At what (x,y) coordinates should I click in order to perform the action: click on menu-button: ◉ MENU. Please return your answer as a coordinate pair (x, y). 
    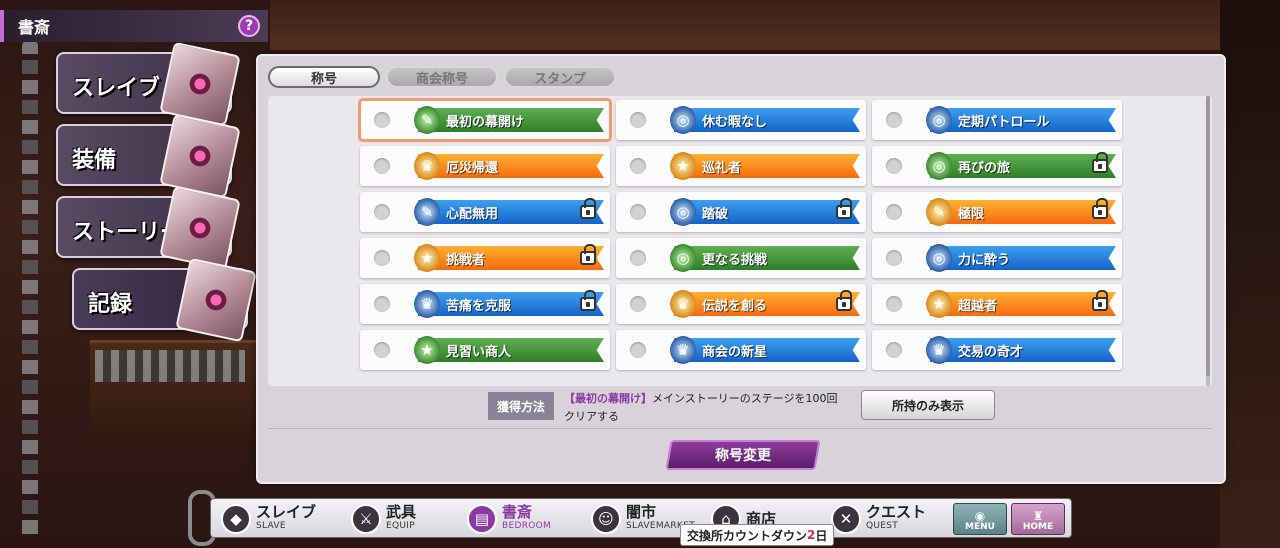
    Looking at the image, I should click on (980, 519).